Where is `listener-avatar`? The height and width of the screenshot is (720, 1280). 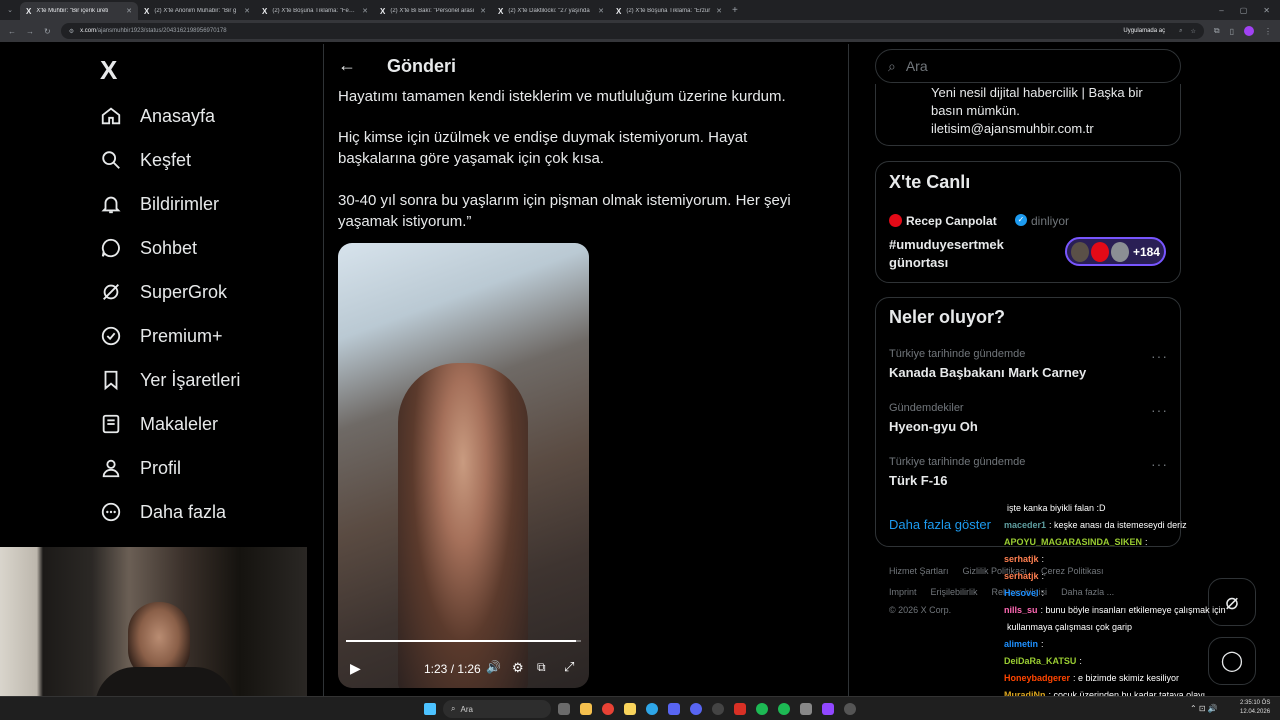 listener-avatar is located at coordinates (1119, 251).